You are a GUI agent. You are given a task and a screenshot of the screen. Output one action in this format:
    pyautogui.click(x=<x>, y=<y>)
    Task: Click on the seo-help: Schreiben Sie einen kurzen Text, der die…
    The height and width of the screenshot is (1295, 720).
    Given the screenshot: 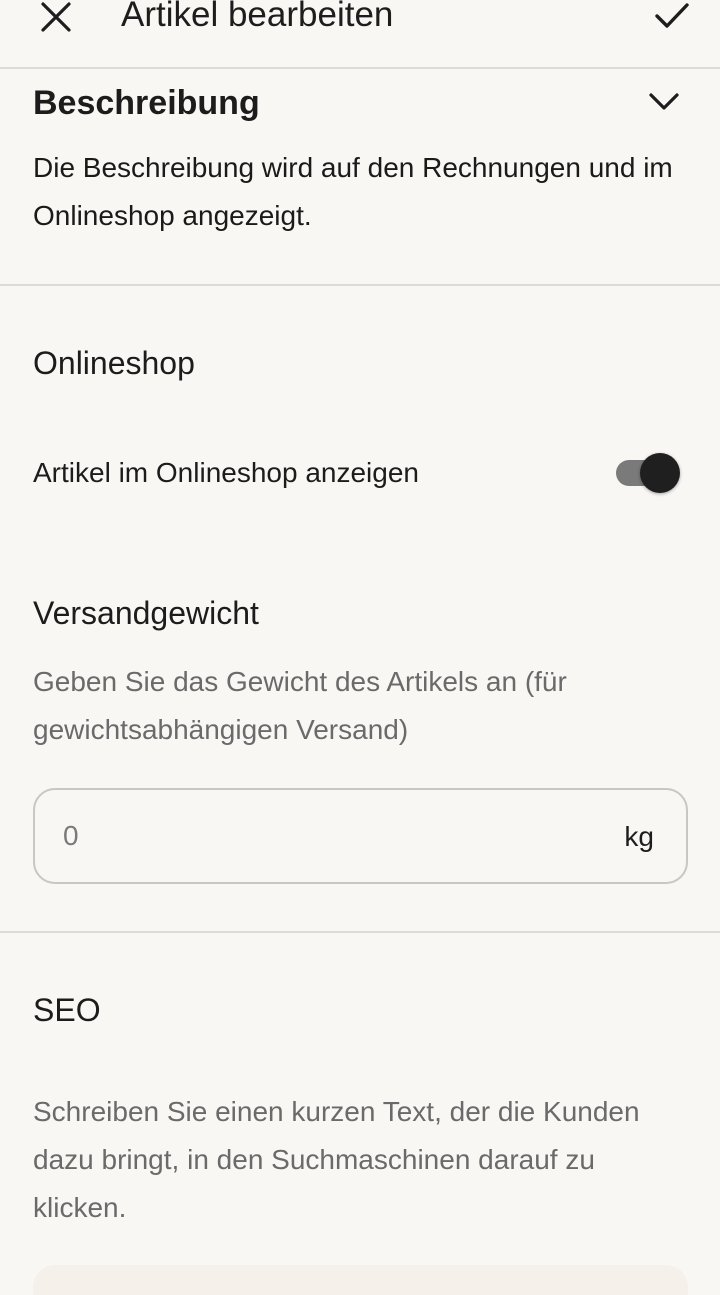 What is the action you would take?
    pyautogui.click(x=336, y=1159)
    